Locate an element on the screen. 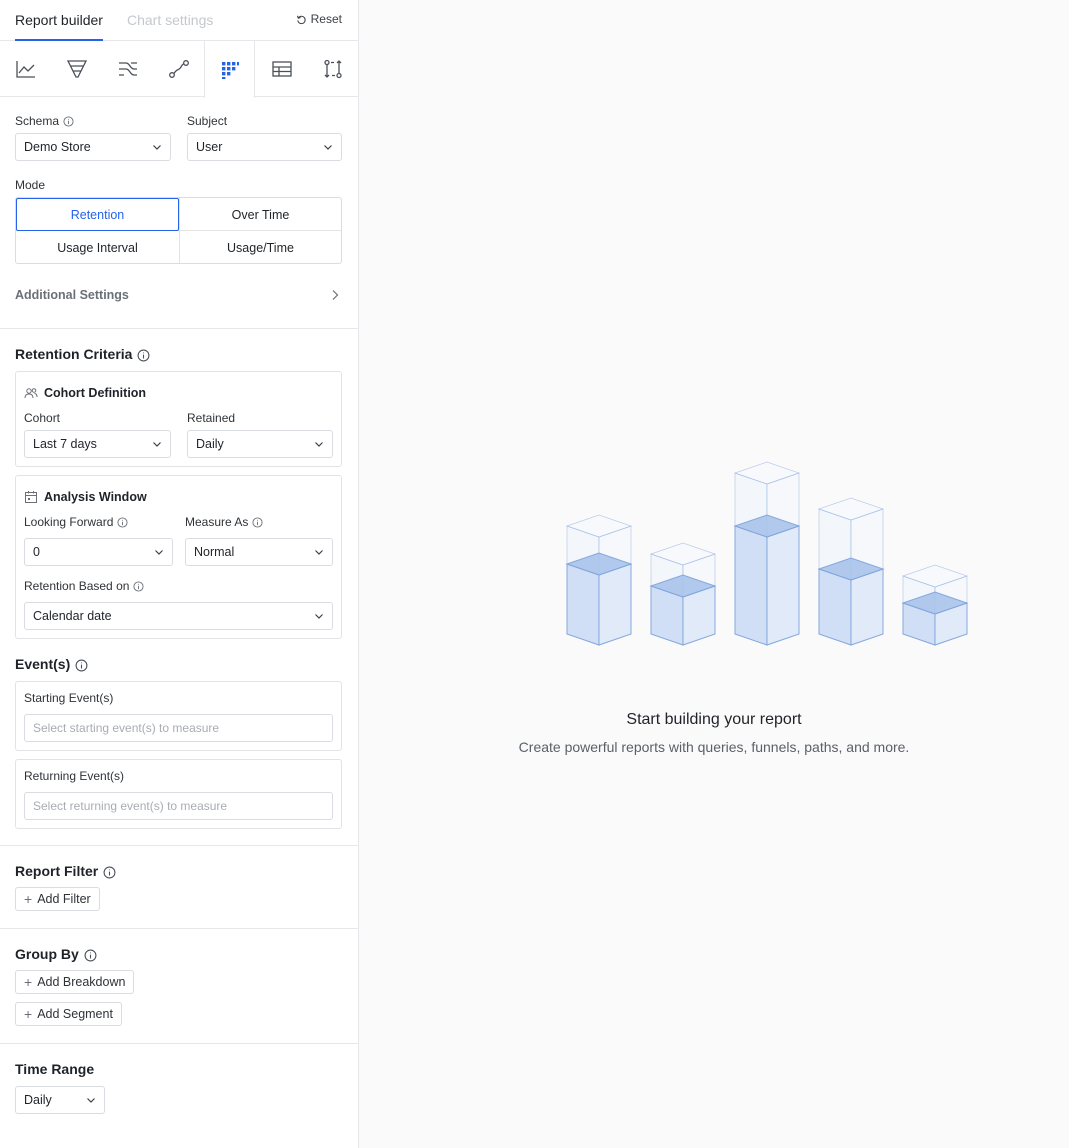 This screenshot has width=1069, height=1148. retained-label: Retained is located at coordinates (211, 418).